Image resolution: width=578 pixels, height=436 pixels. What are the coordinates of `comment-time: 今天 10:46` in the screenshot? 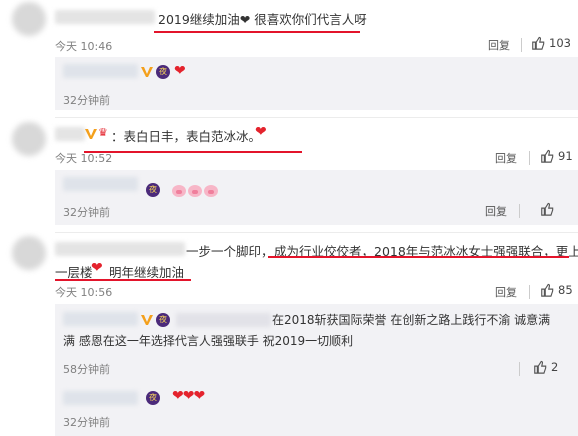 It's located at (84, 46).